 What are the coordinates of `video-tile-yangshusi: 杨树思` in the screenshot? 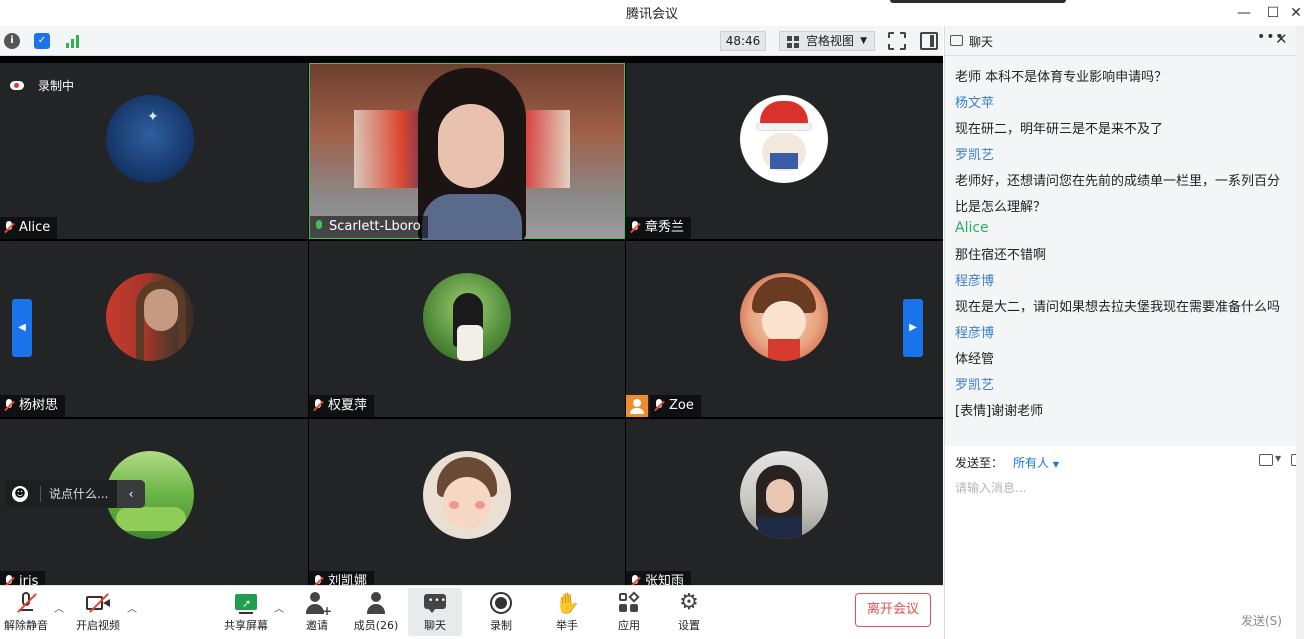 It's located at (154, 329).